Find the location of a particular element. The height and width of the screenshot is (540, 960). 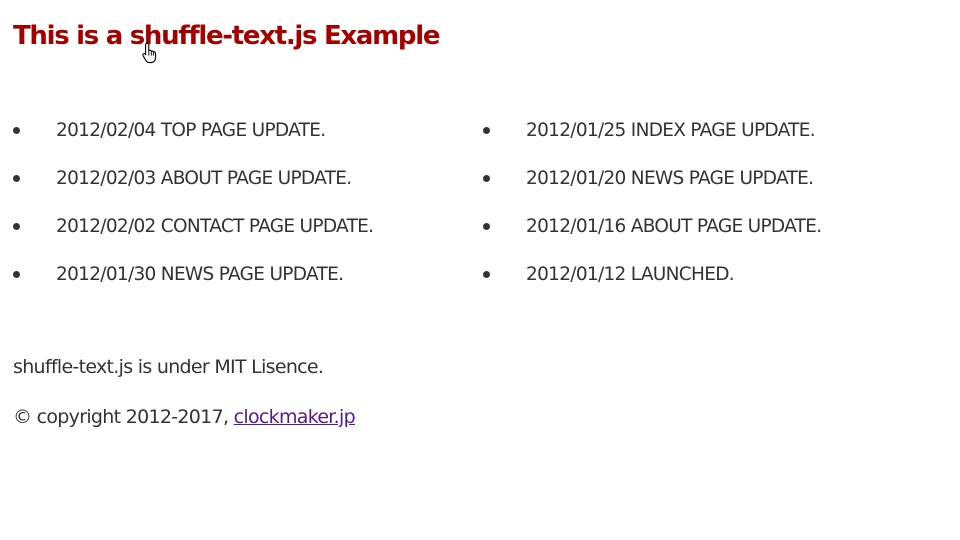

news-item-text: 2012/01/16 ABOUT PAGE UPDATE. is located at coordinates (674, 226).